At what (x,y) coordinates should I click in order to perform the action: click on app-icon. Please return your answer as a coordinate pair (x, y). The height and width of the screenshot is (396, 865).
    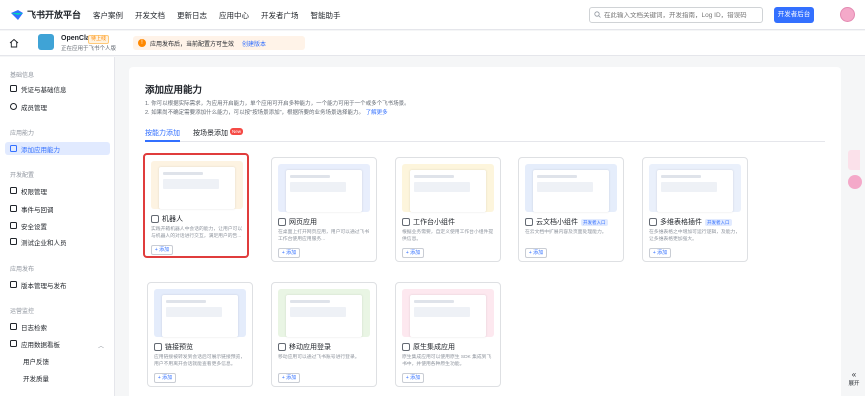
    Looking at the image, I should click on (46, 42).